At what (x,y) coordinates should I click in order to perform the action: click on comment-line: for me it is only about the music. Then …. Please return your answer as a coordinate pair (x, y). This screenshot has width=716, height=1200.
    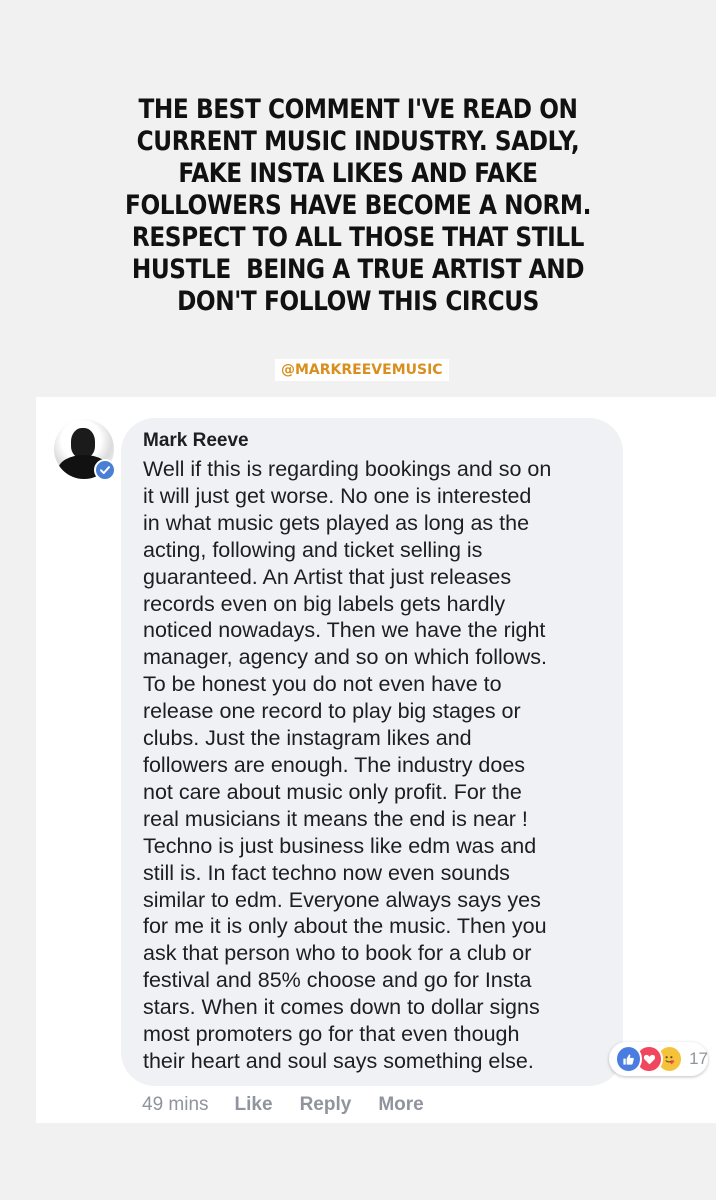
    Looking at the image, I should click on (345, 926).